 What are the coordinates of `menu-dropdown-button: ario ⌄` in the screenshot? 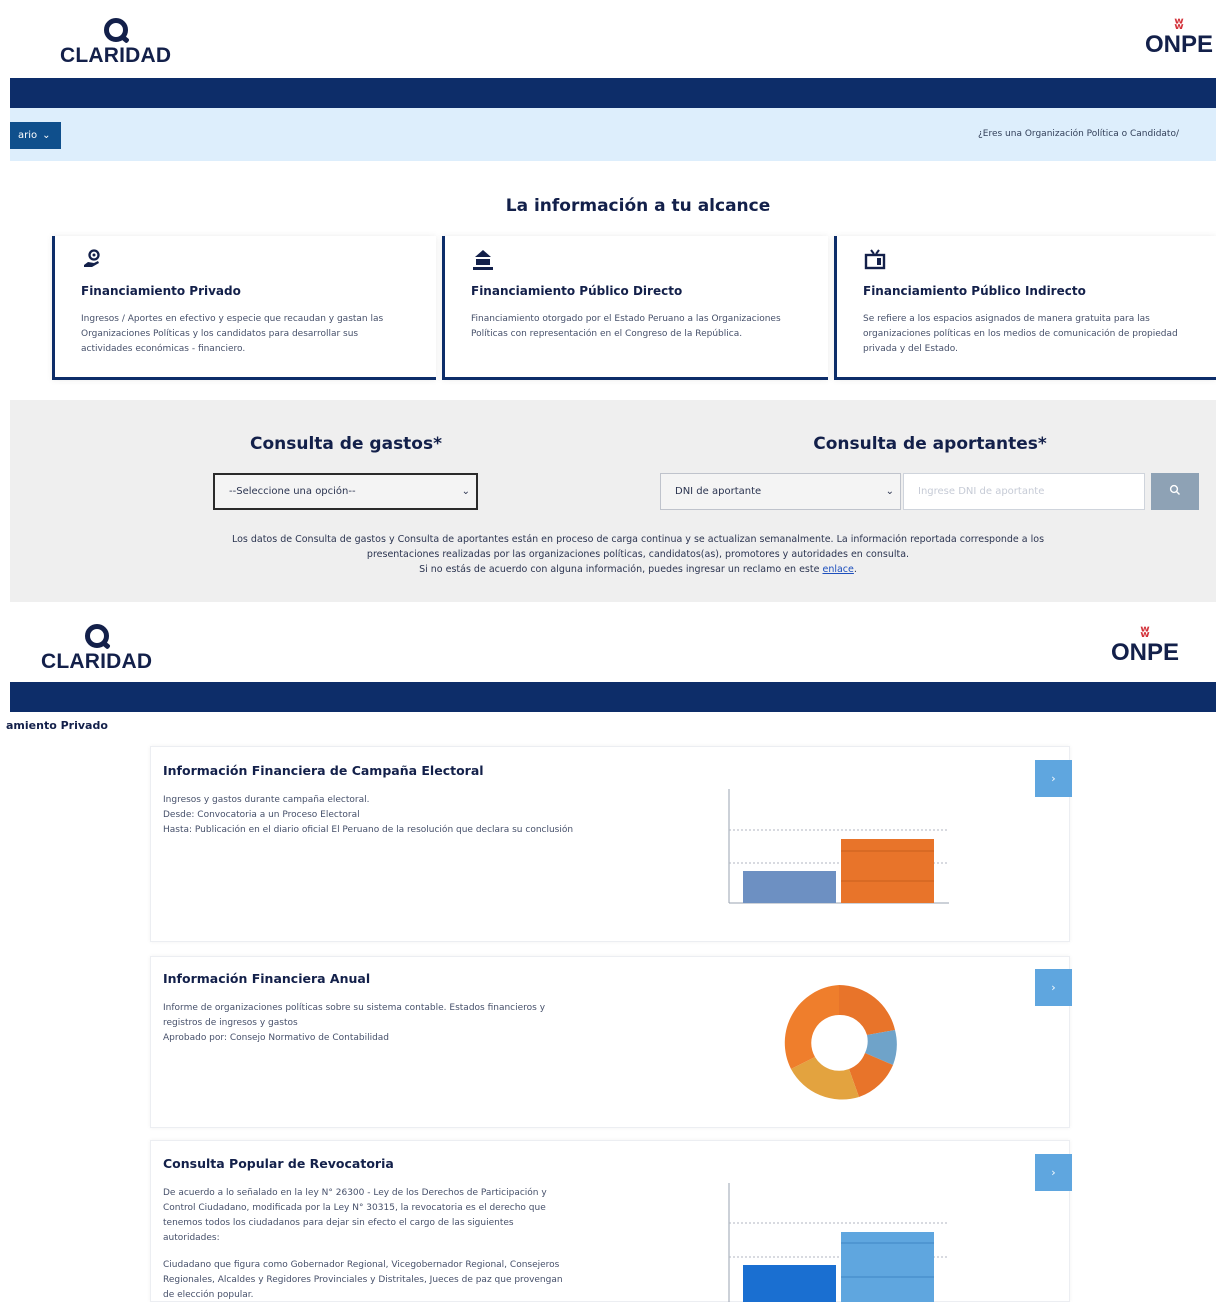 It's located at (35, 135).